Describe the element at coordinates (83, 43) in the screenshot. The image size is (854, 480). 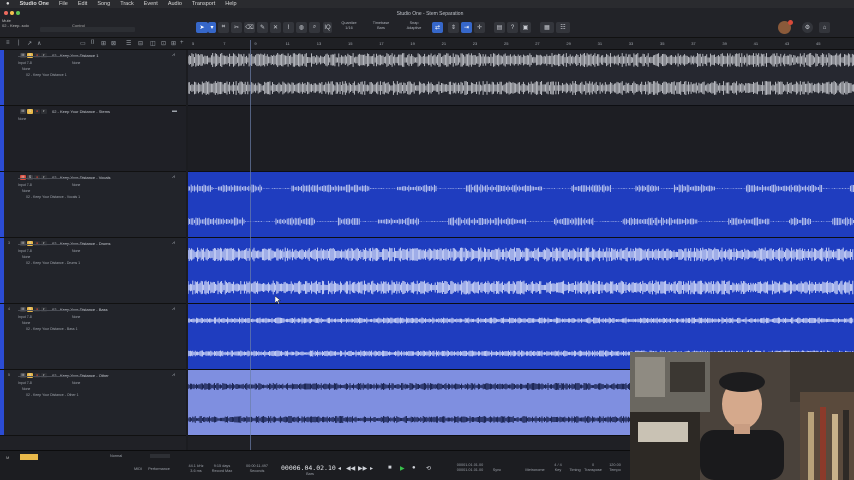
I see `folder-icon: ▭` at that location.